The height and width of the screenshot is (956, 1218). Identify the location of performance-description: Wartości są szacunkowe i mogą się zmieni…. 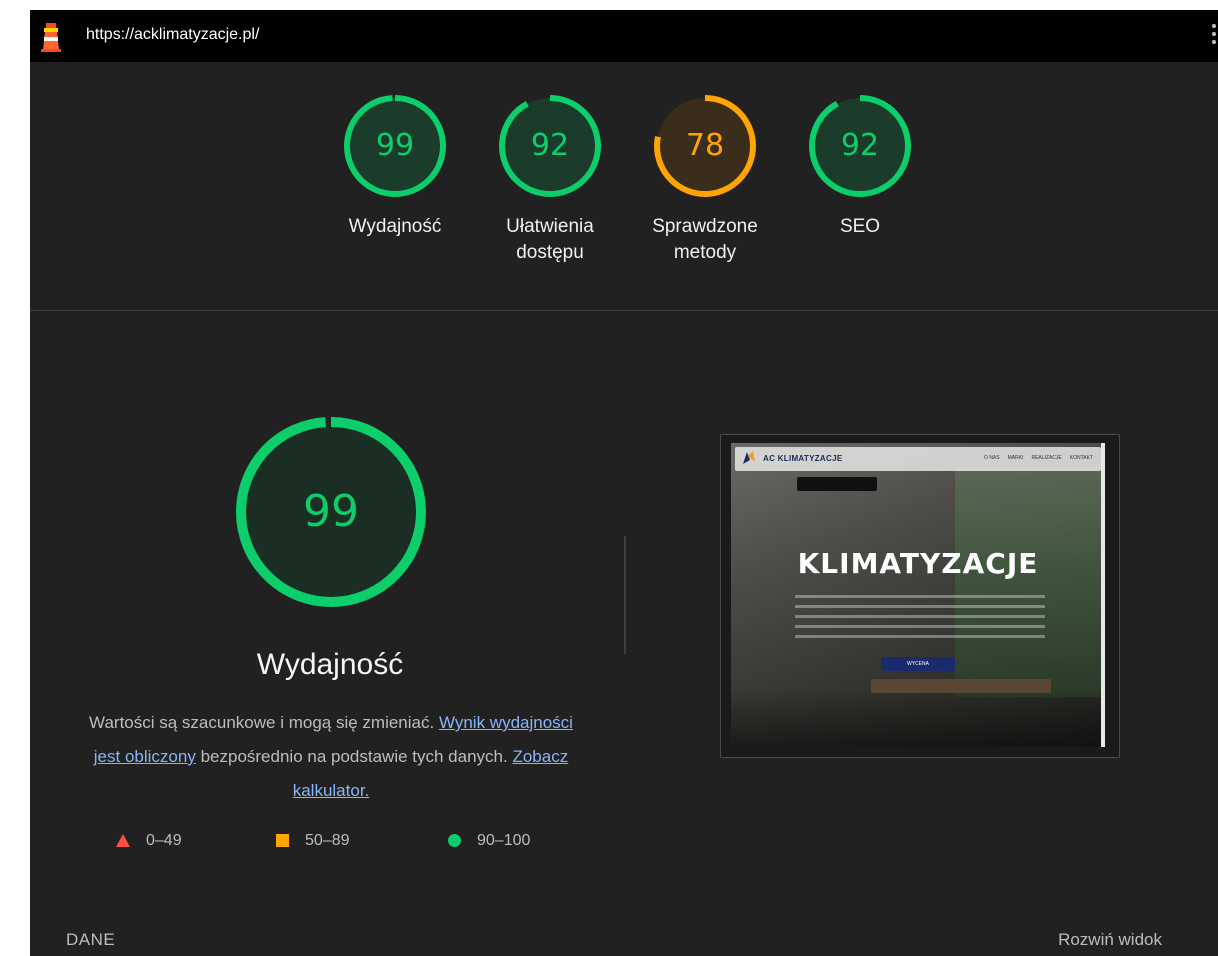
(331, 757).